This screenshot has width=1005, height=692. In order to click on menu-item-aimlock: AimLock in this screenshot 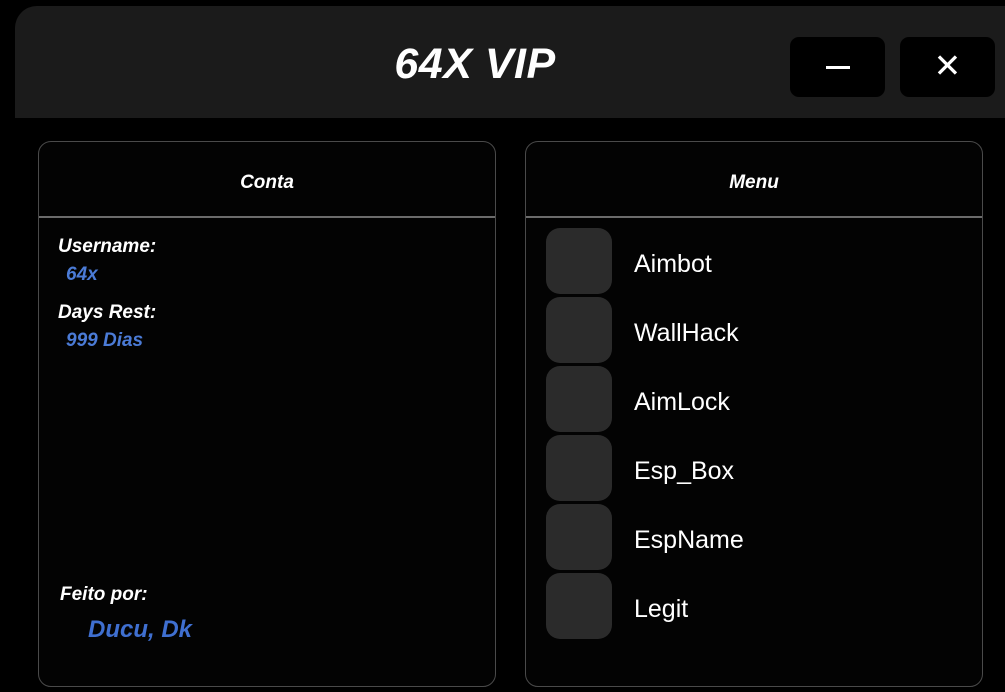, I will do `click(756, 399)`.